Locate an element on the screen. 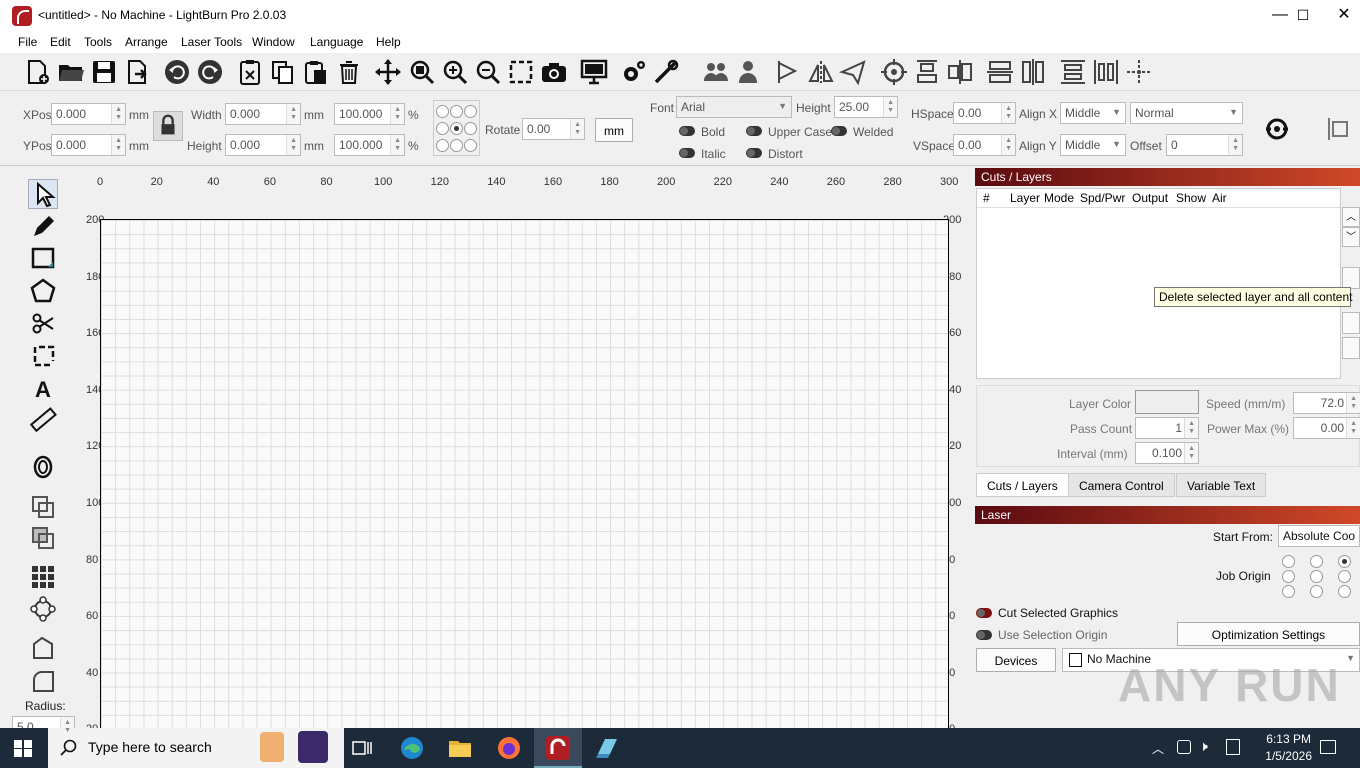 The image size is (1360, 768). align-center-icon is located at coordinates (960, 72).